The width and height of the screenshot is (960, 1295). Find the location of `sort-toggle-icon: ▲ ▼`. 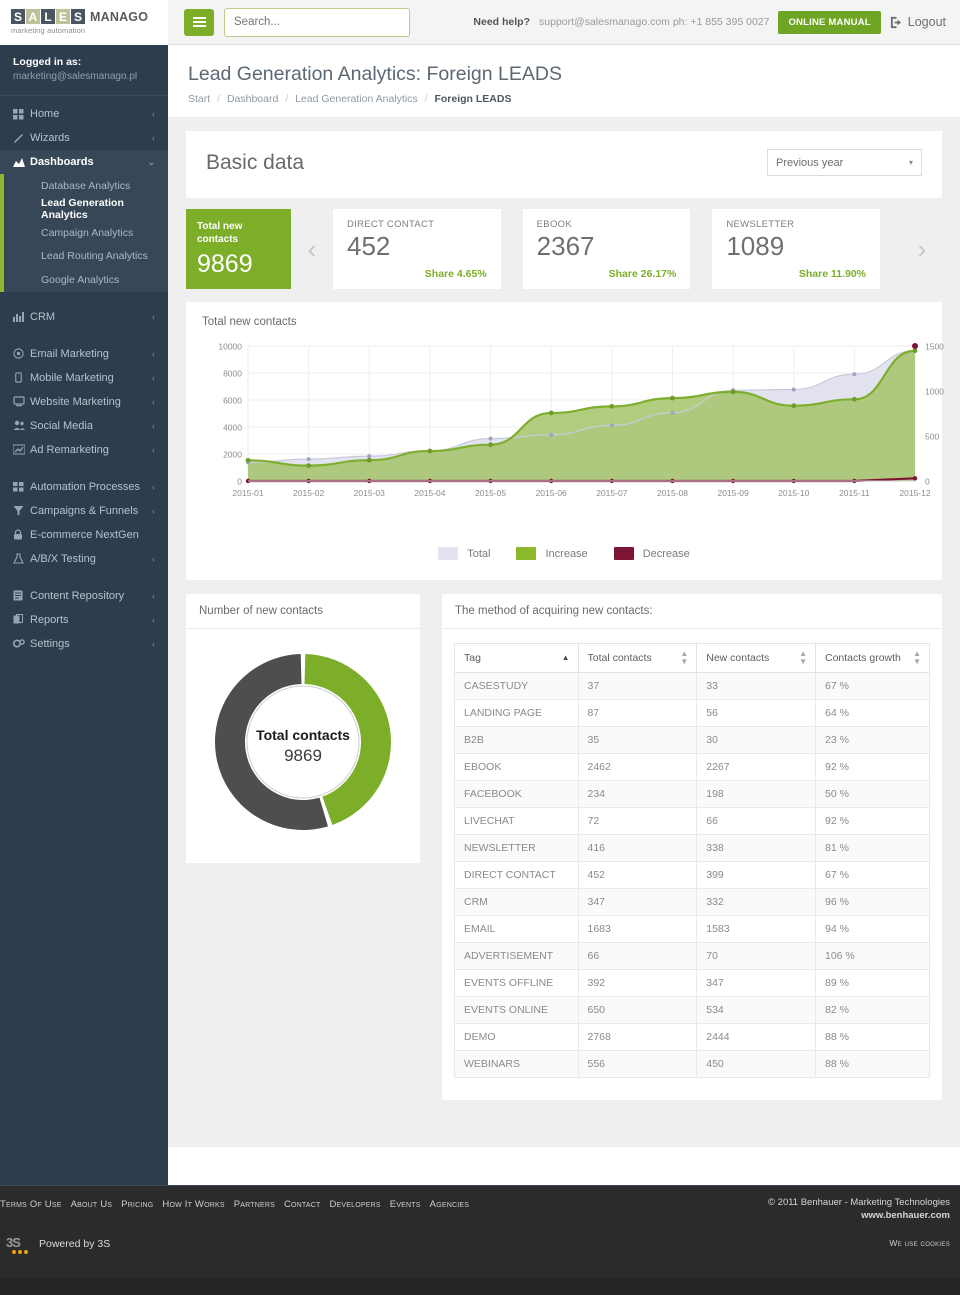

sort-toggle-icon: ▲ ▼ is located at coordinates (684, 657).